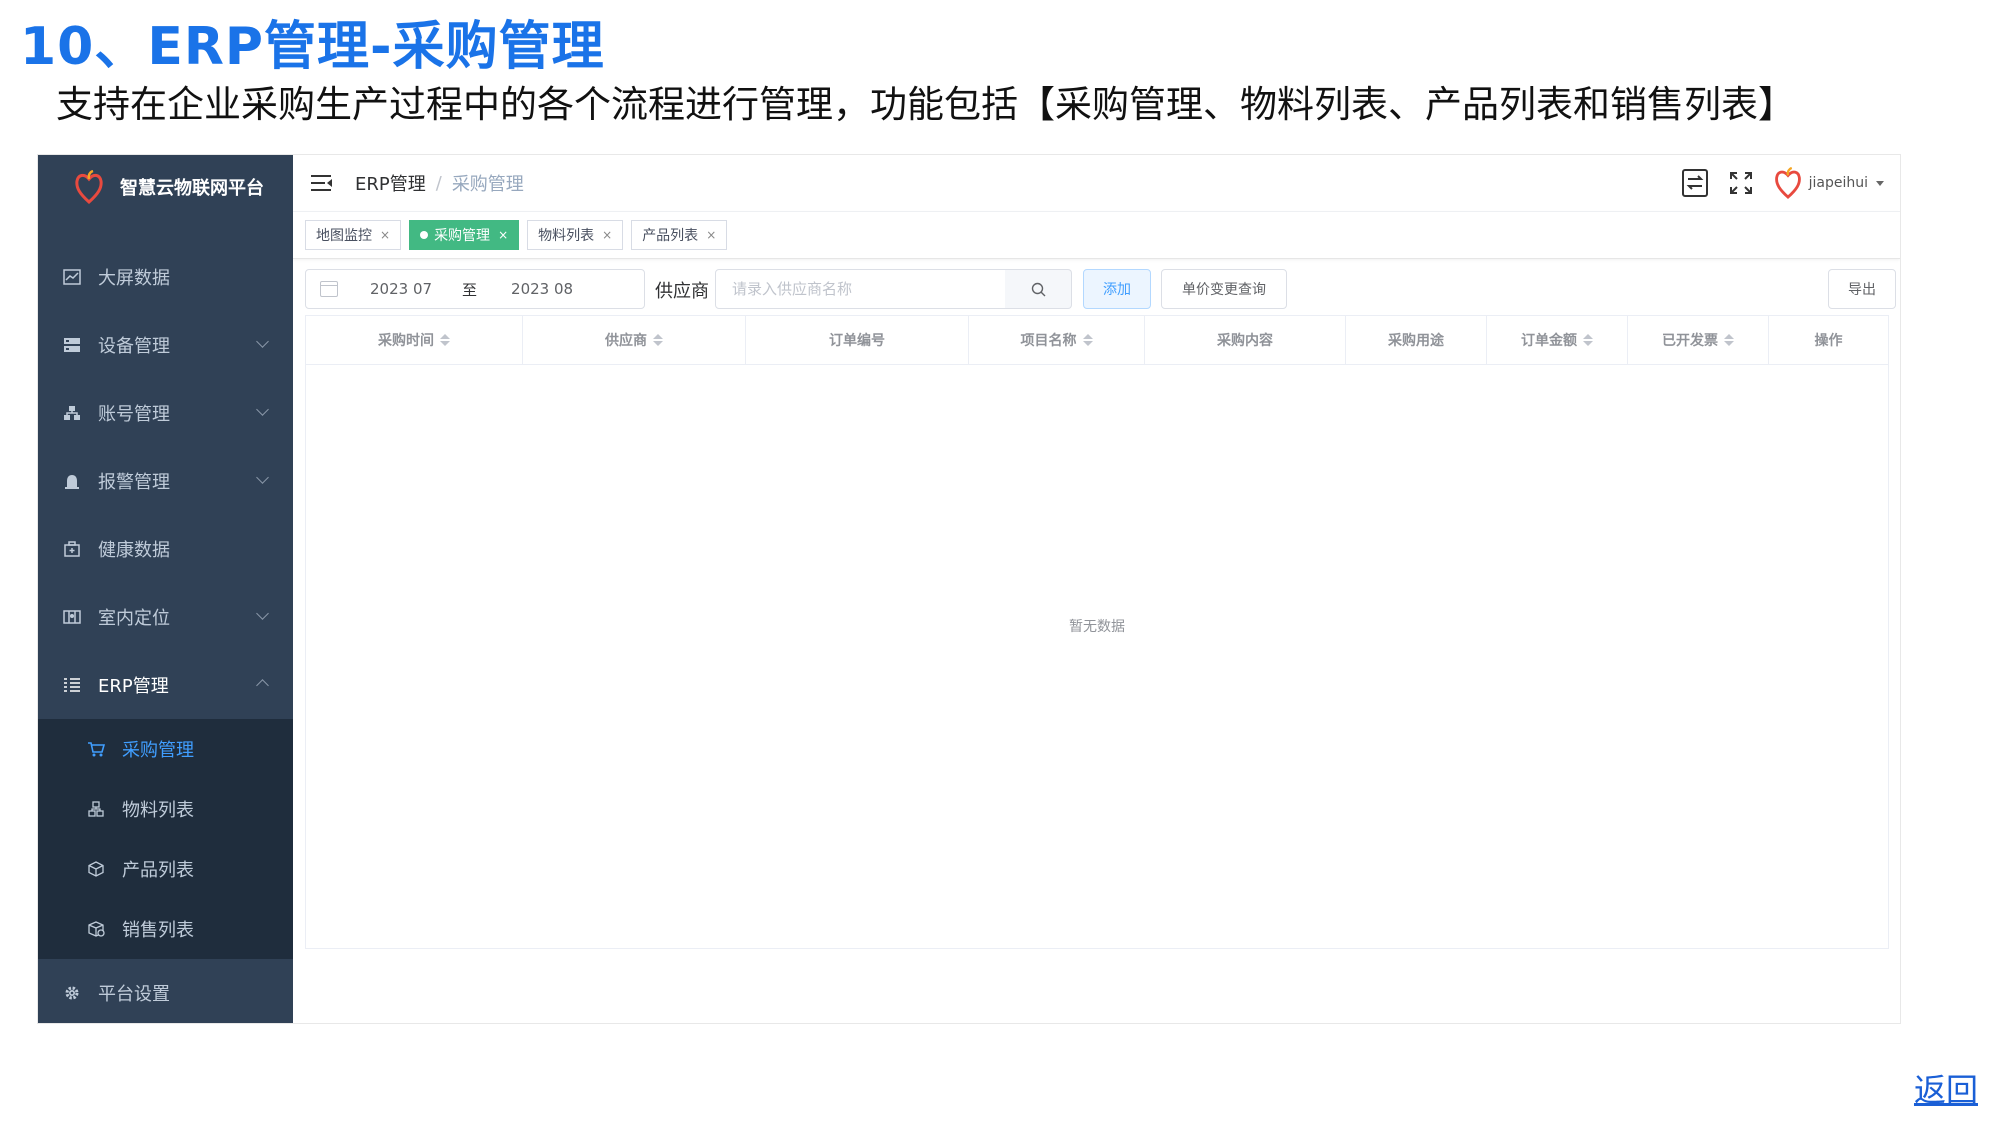  What do you see at coordinates (158, 870) in the screenshot?
I see `sidebar-subitem-label: 产品列表` at bounding box center [158, 870].